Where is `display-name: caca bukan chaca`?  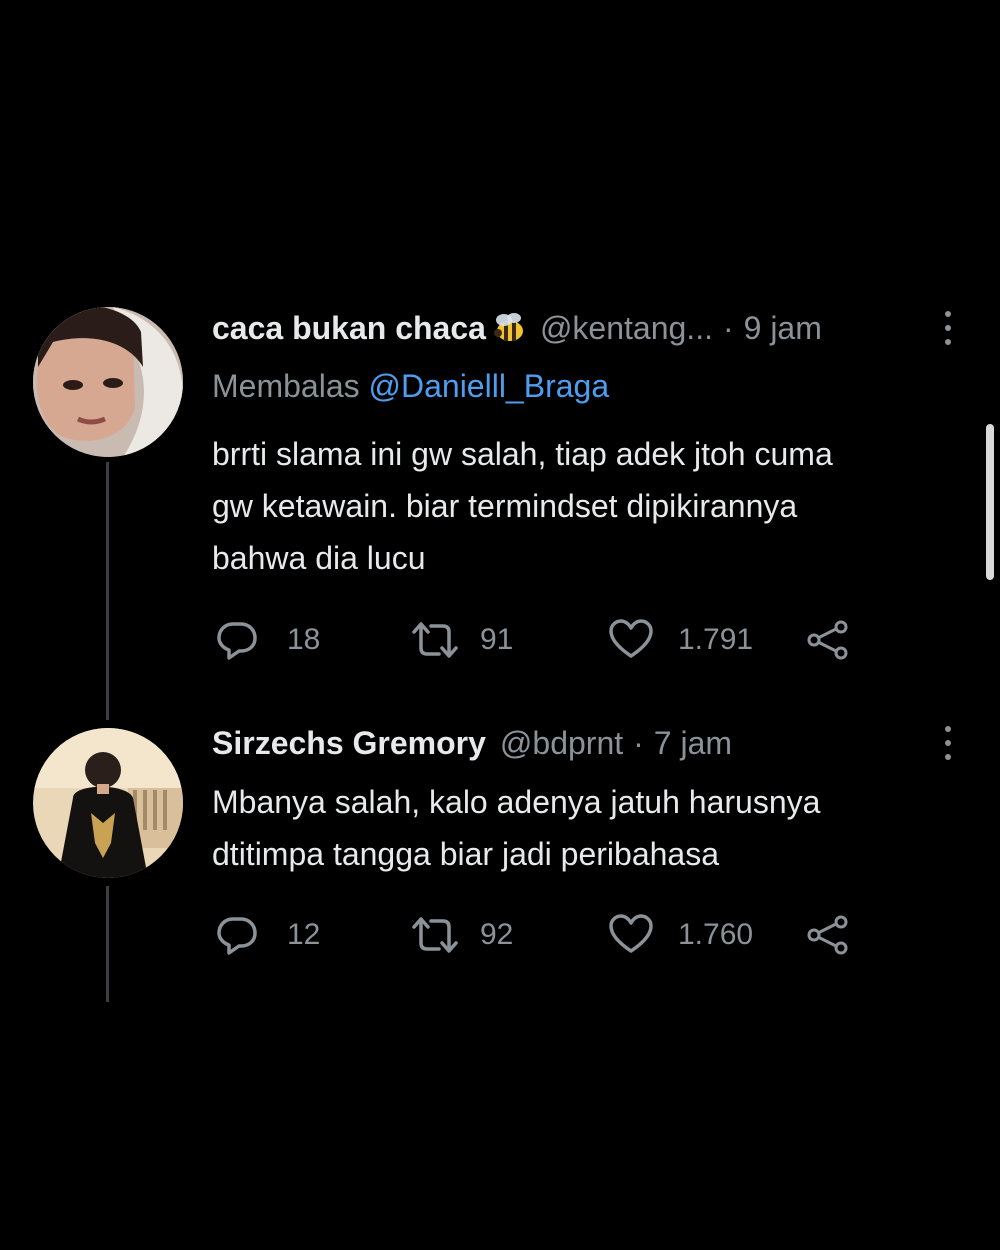 display-name: caca bukan chaca is located at coordinates (349, 328).